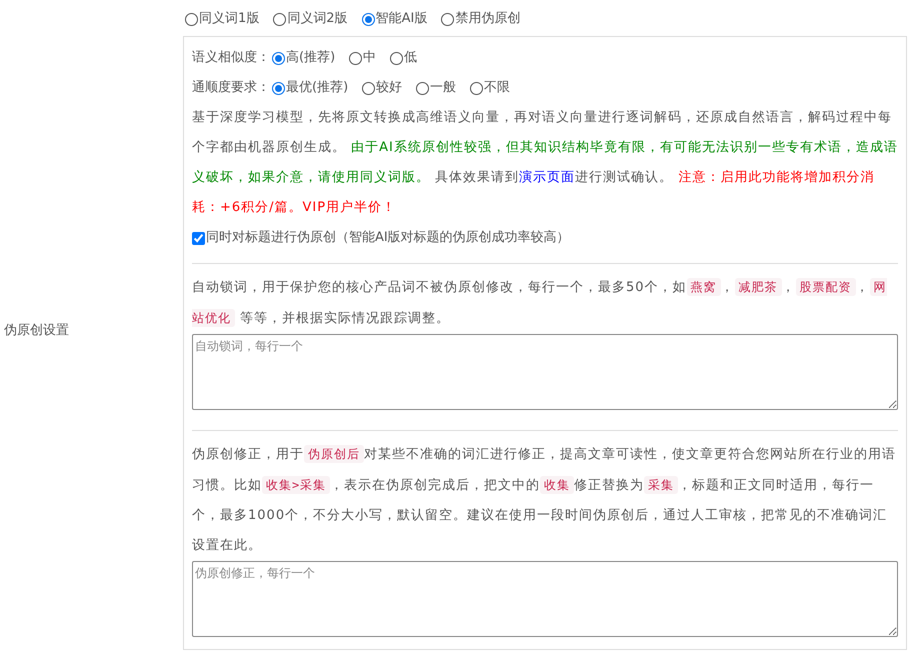  What do you see at coordinates (545, 163) in the screenshot?
I see `ai-description: 基于深度学习模型，先将原文转换成高维语义向量，再对语义向量进行逐词解码，还原成自然语言，解码过程中每个字都由机器原创生成。 由于AI系统原创性较强，但其知识结构毕竟有限，有可能无法识别一些专有术语，造成语义破坏，如果介意，请使用同义词版。 具体效果请到演示页面进行测试确认。 注意：启用此功能将增加积分消耗：+6积分/篇。VIP用户半价！` at bounding box center [545, 163].